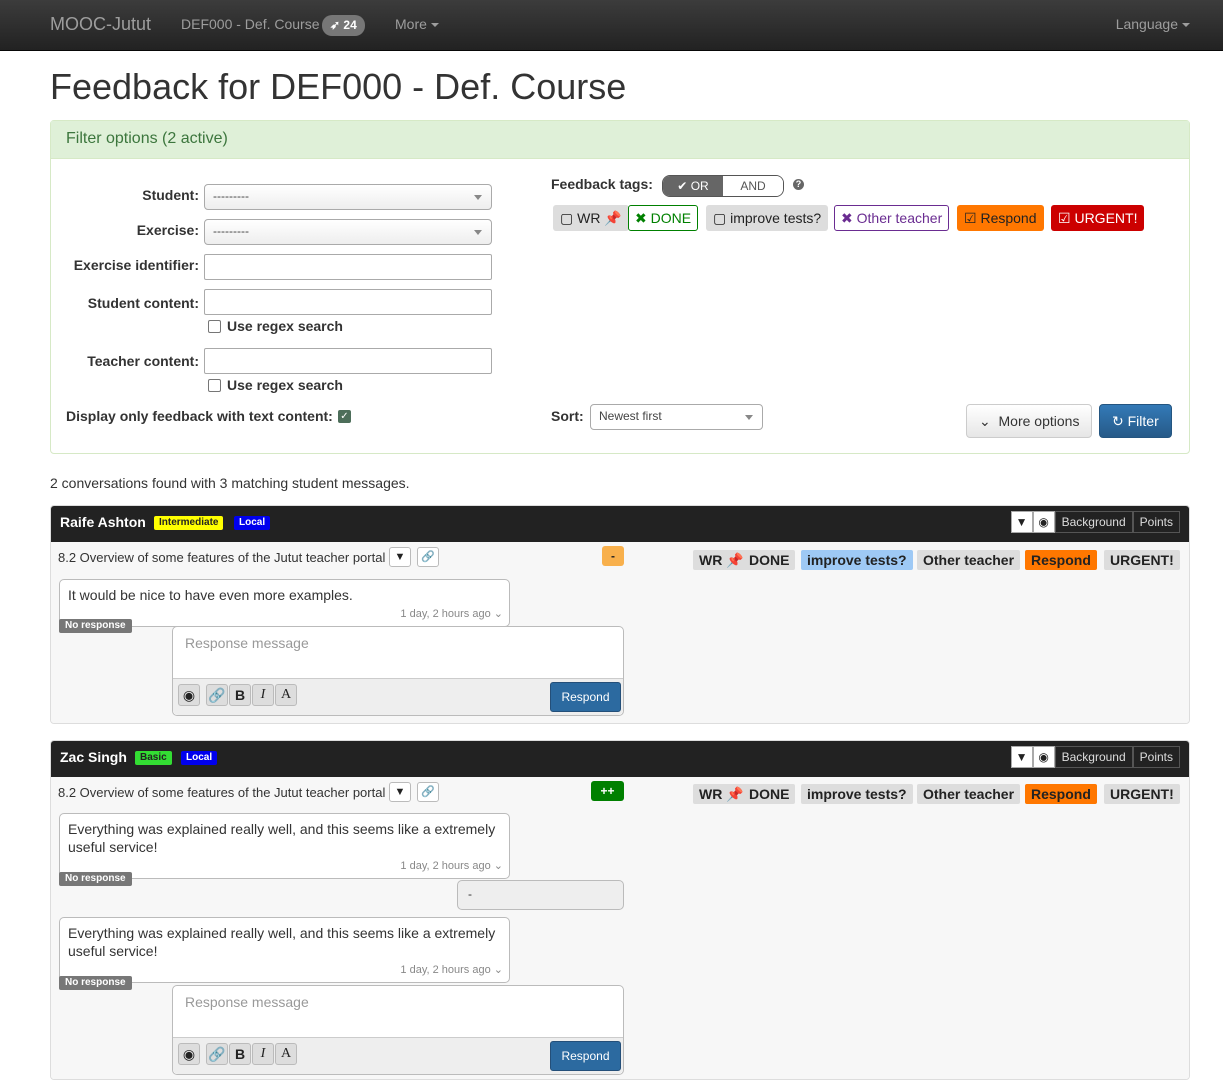 Image resolution: width=1223 pixels, height=1080 pixels. Describe the element at coordinates (899, 218) in the screenshot. I see `filter-tag-label: Other teacher` at that location.